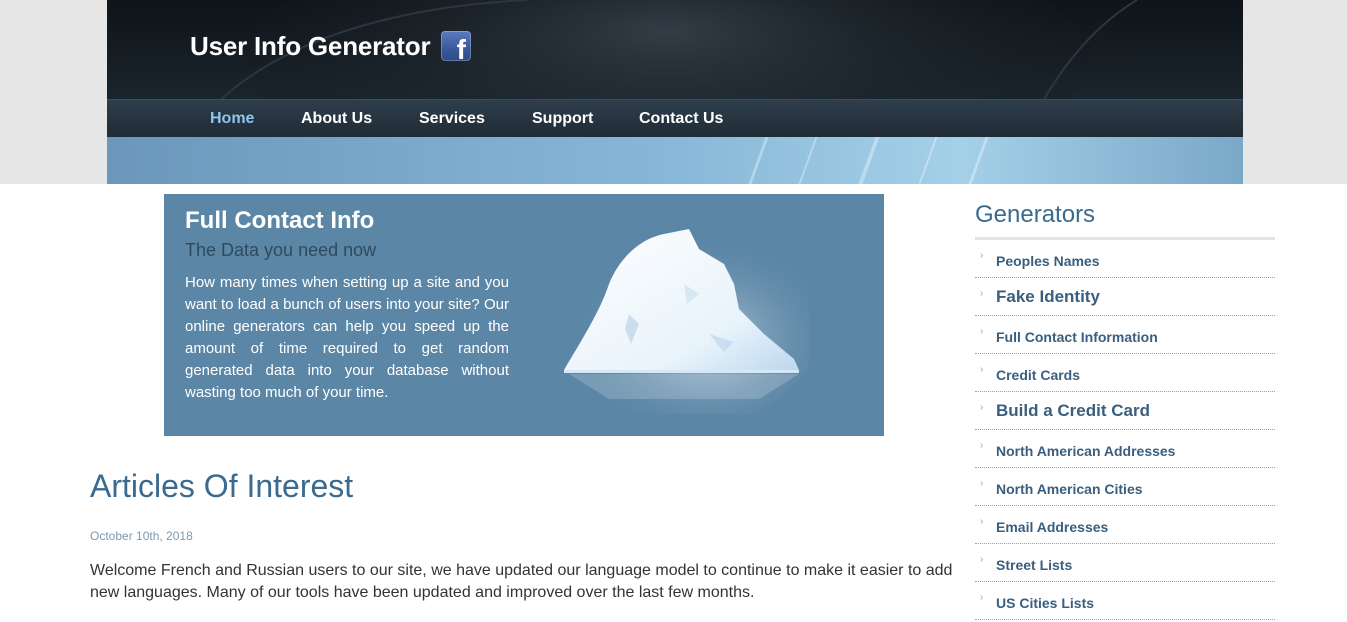 Image resolution: width=1347 pixels, height=622 pixels. I want to click on sidebar-heading: Generators, so click(1125, 220).